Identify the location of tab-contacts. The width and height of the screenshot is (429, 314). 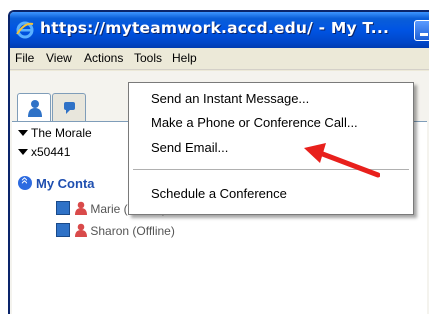
(34, 107).